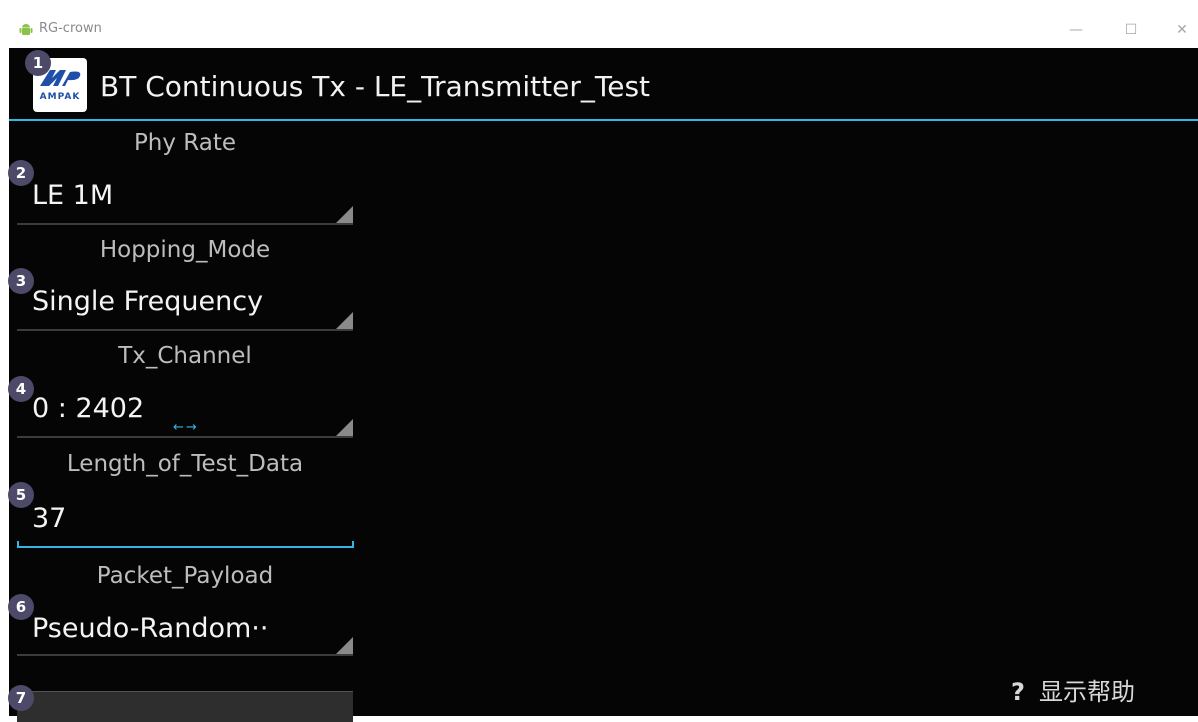 This screenshot has width=1198, height=722. I want to click on help-label: 显示帮助, so click(1087, 692).